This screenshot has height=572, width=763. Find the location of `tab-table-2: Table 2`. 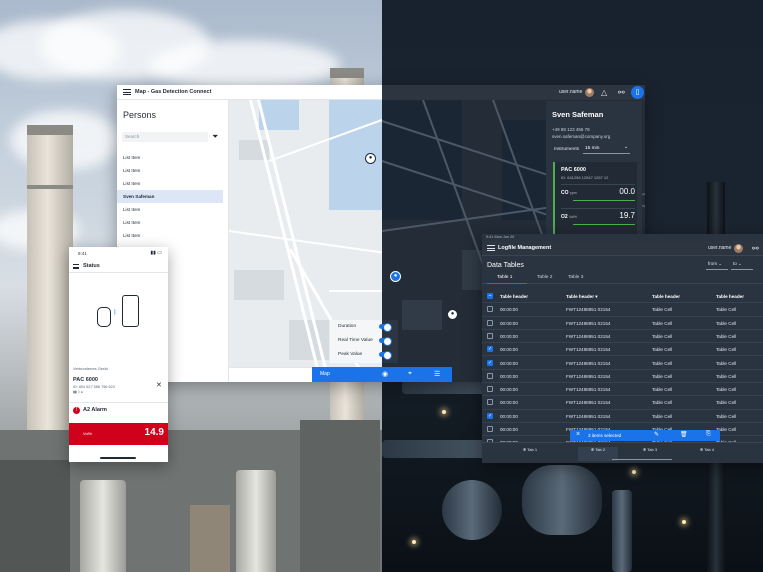

tab-table-2: Table 2 is located at coordinates (544, 277).